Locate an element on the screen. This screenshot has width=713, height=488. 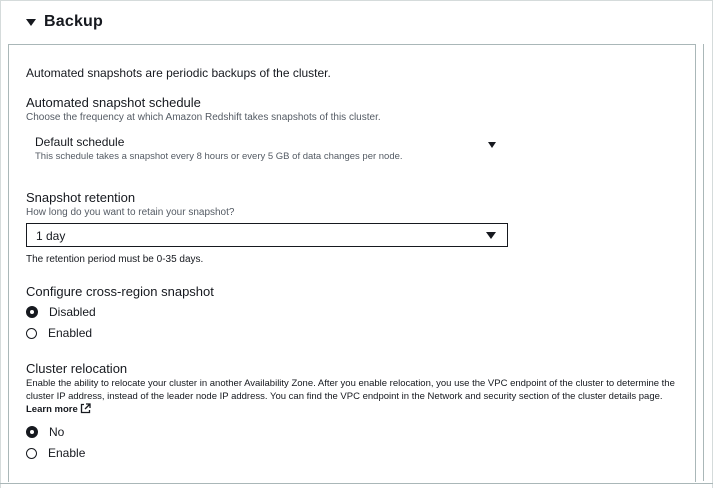
section-title: Backup is located at coordinates (73, 21).